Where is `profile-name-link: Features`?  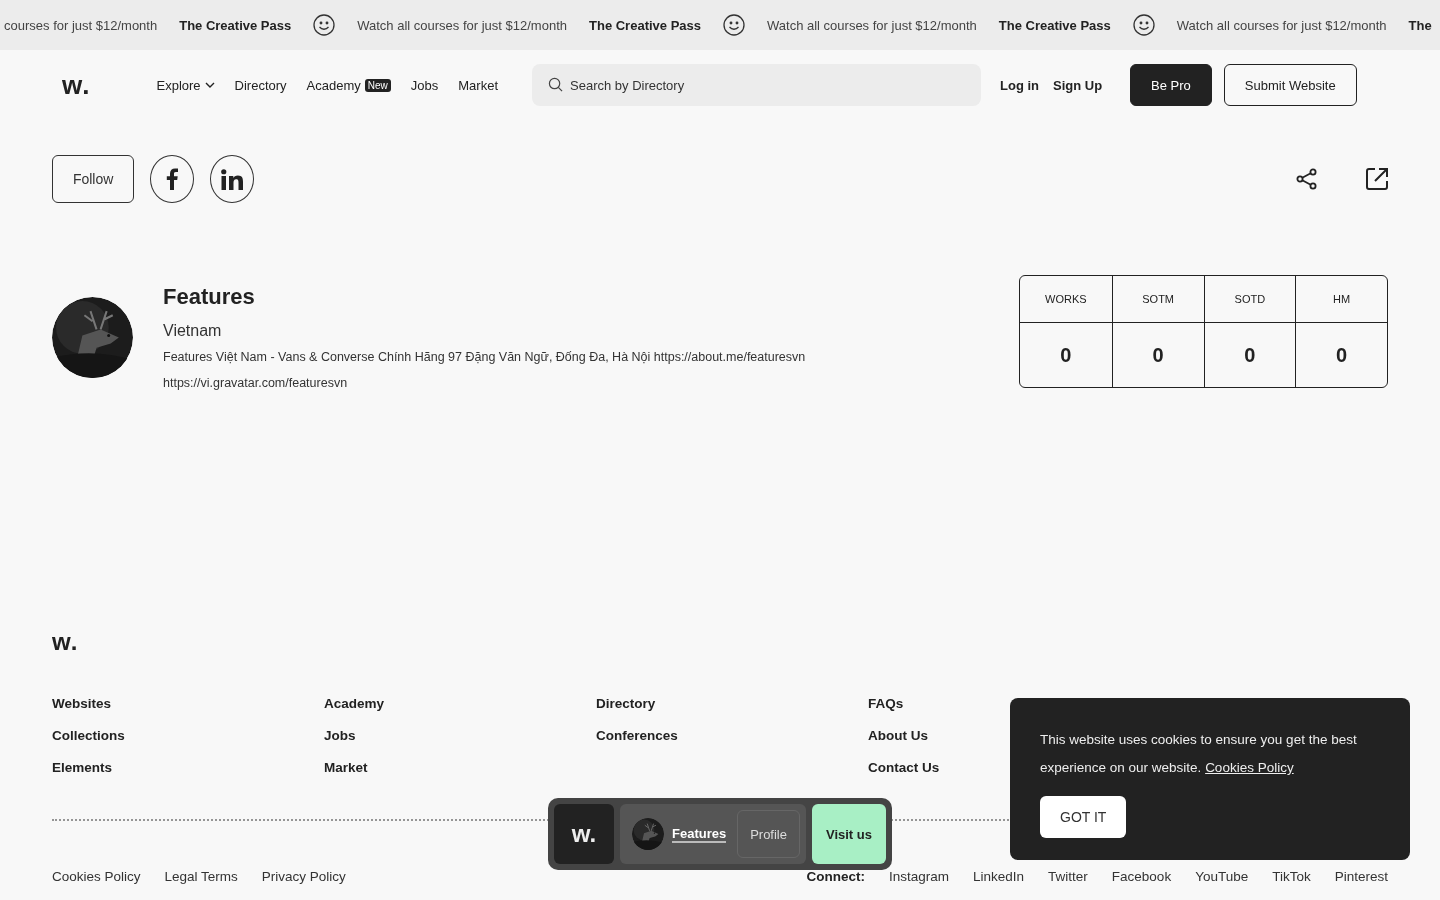
profile-name-link: Features is located at coordinates (699, 834).